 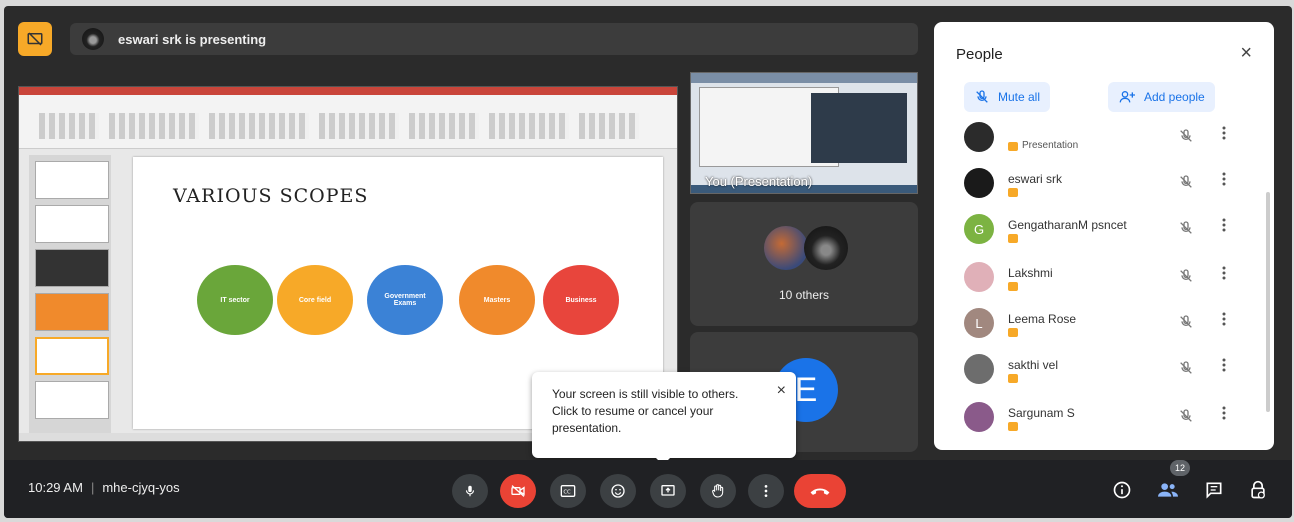 What do you see at coordinates (979, 323) in the screenshot?
I see `participant-avatar: L` at bounding box center [979, 323].